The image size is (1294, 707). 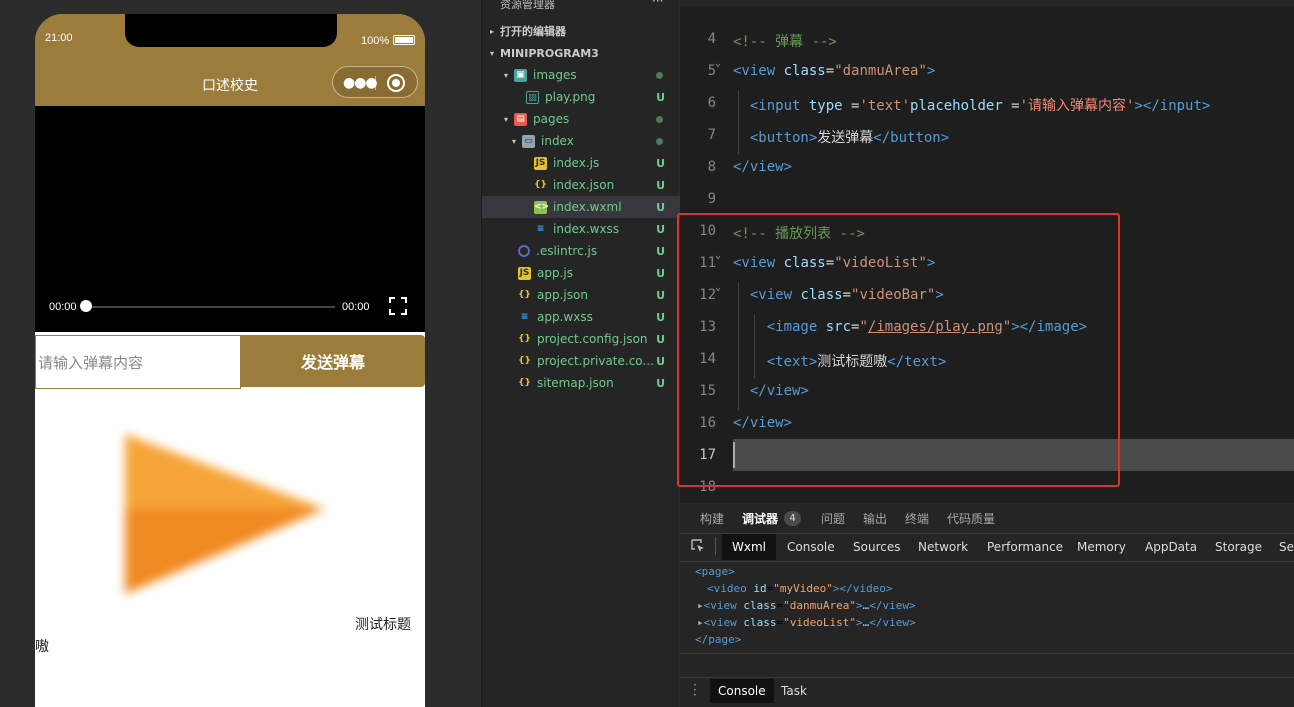 I want to click on file-sitemap: {} sitemap.json U, so click(x=581, y=383).